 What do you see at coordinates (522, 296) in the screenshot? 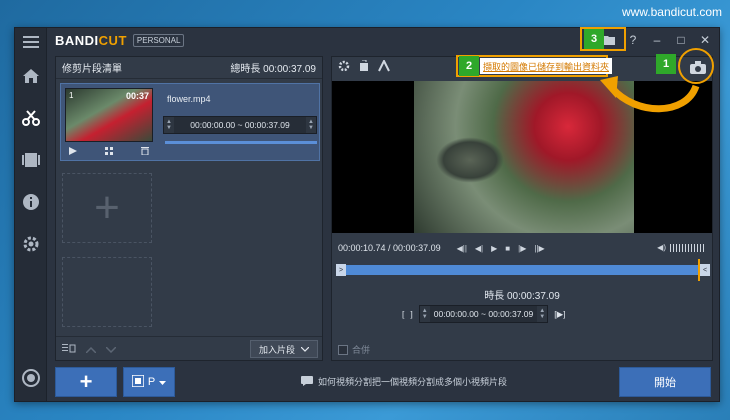
I see `segment-duration-label: 時長 00:00:37.09` at bounding box center [522, 296].